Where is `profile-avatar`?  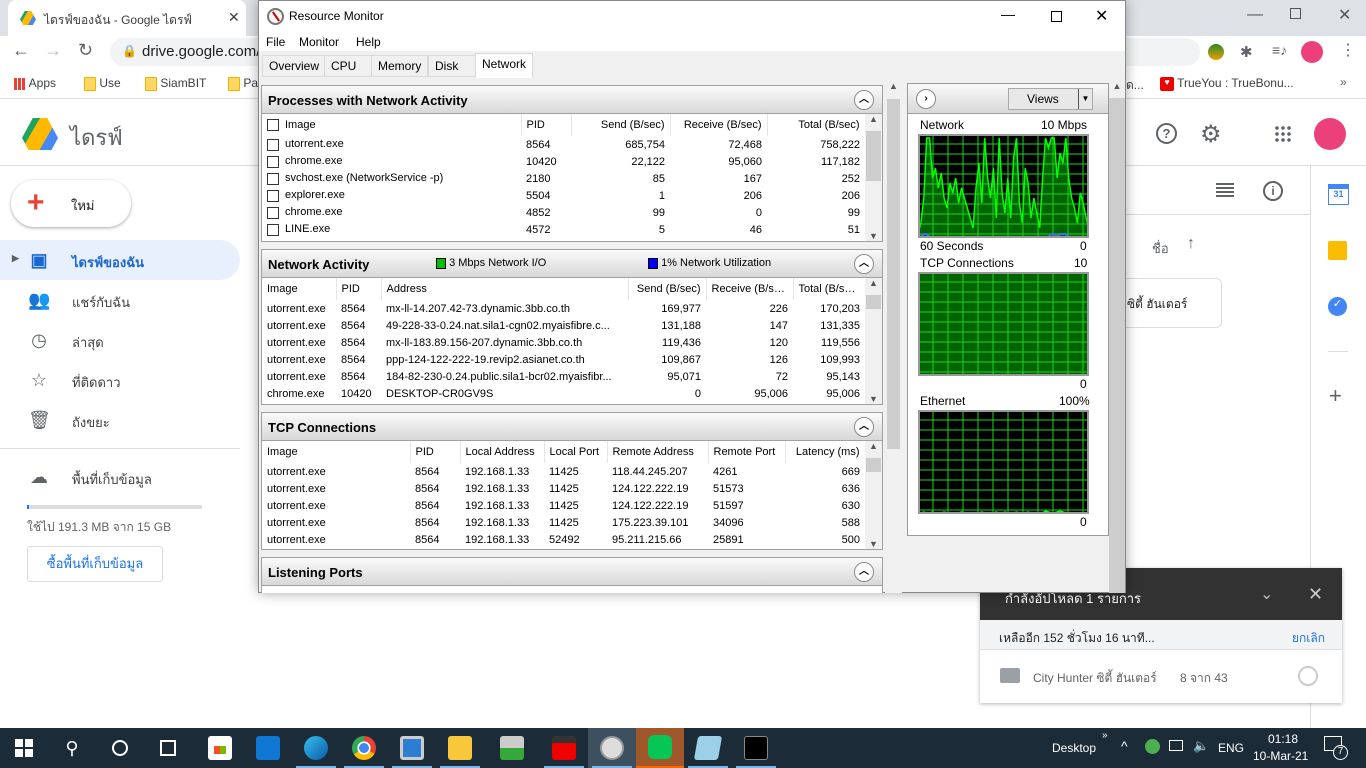
profile-avatar is located at coordinates (1312, 52).